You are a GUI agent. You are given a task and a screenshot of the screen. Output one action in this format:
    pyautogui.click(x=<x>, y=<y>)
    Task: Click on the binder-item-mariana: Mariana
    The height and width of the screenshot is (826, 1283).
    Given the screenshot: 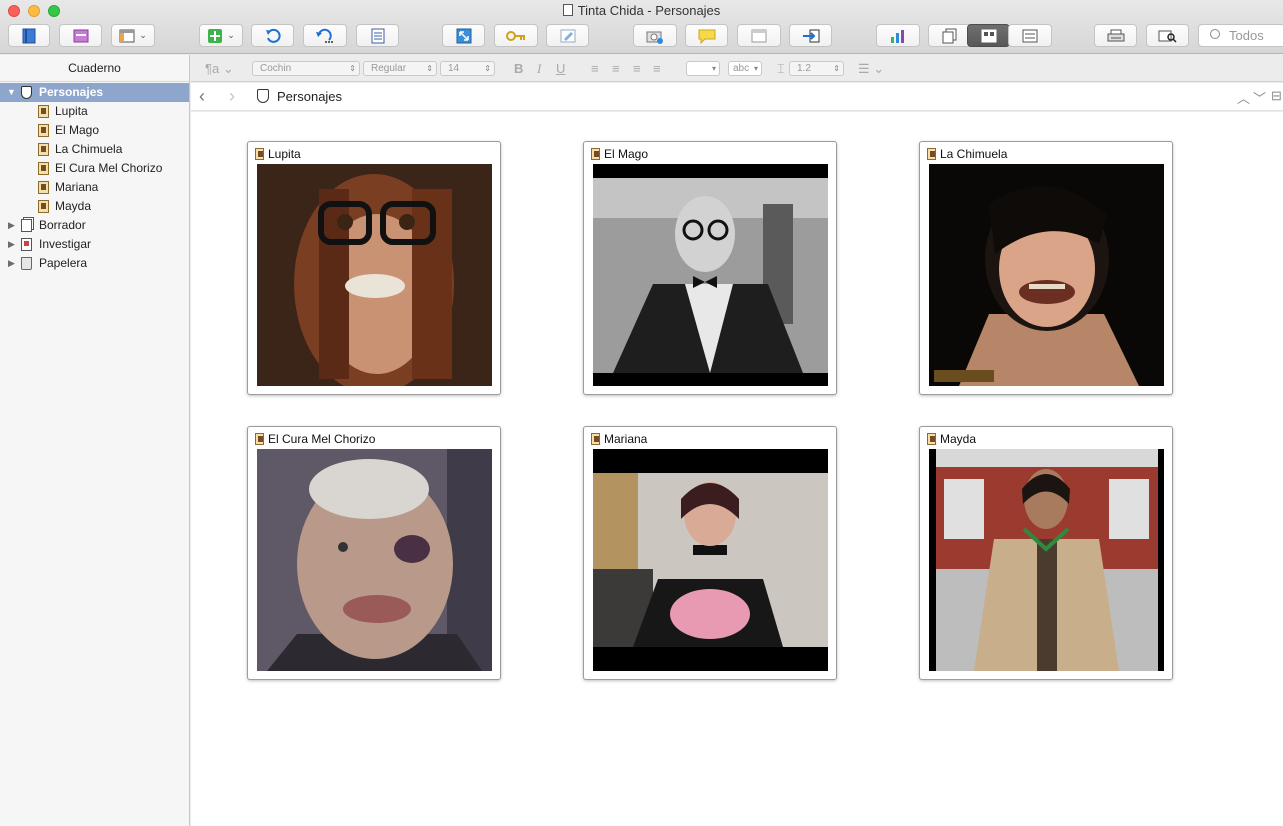 What is the action you would take?
    pyautogui.click(x=94, y=187)
    